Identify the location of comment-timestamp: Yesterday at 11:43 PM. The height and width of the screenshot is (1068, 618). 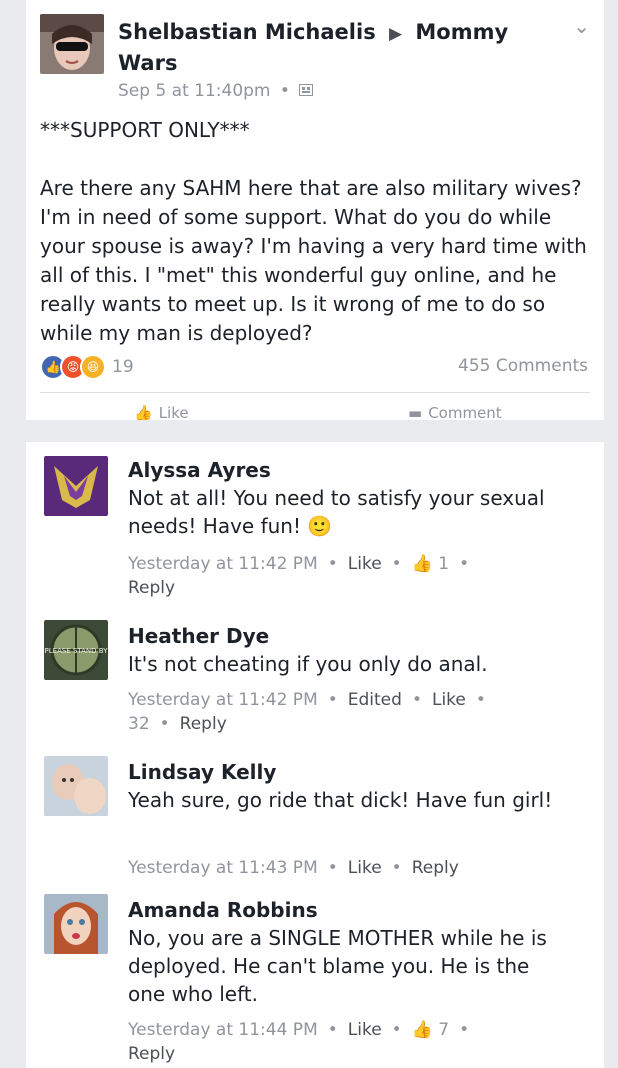
(223, 868).